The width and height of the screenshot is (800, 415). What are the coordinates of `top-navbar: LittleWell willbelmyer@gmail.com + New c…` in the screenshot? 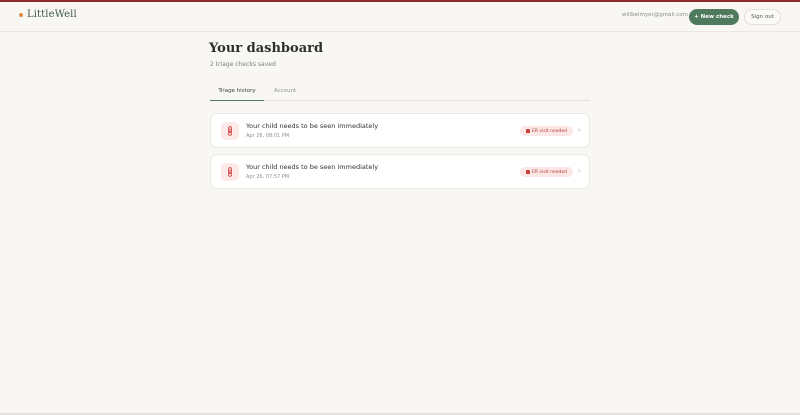 It's located at (400, 17).